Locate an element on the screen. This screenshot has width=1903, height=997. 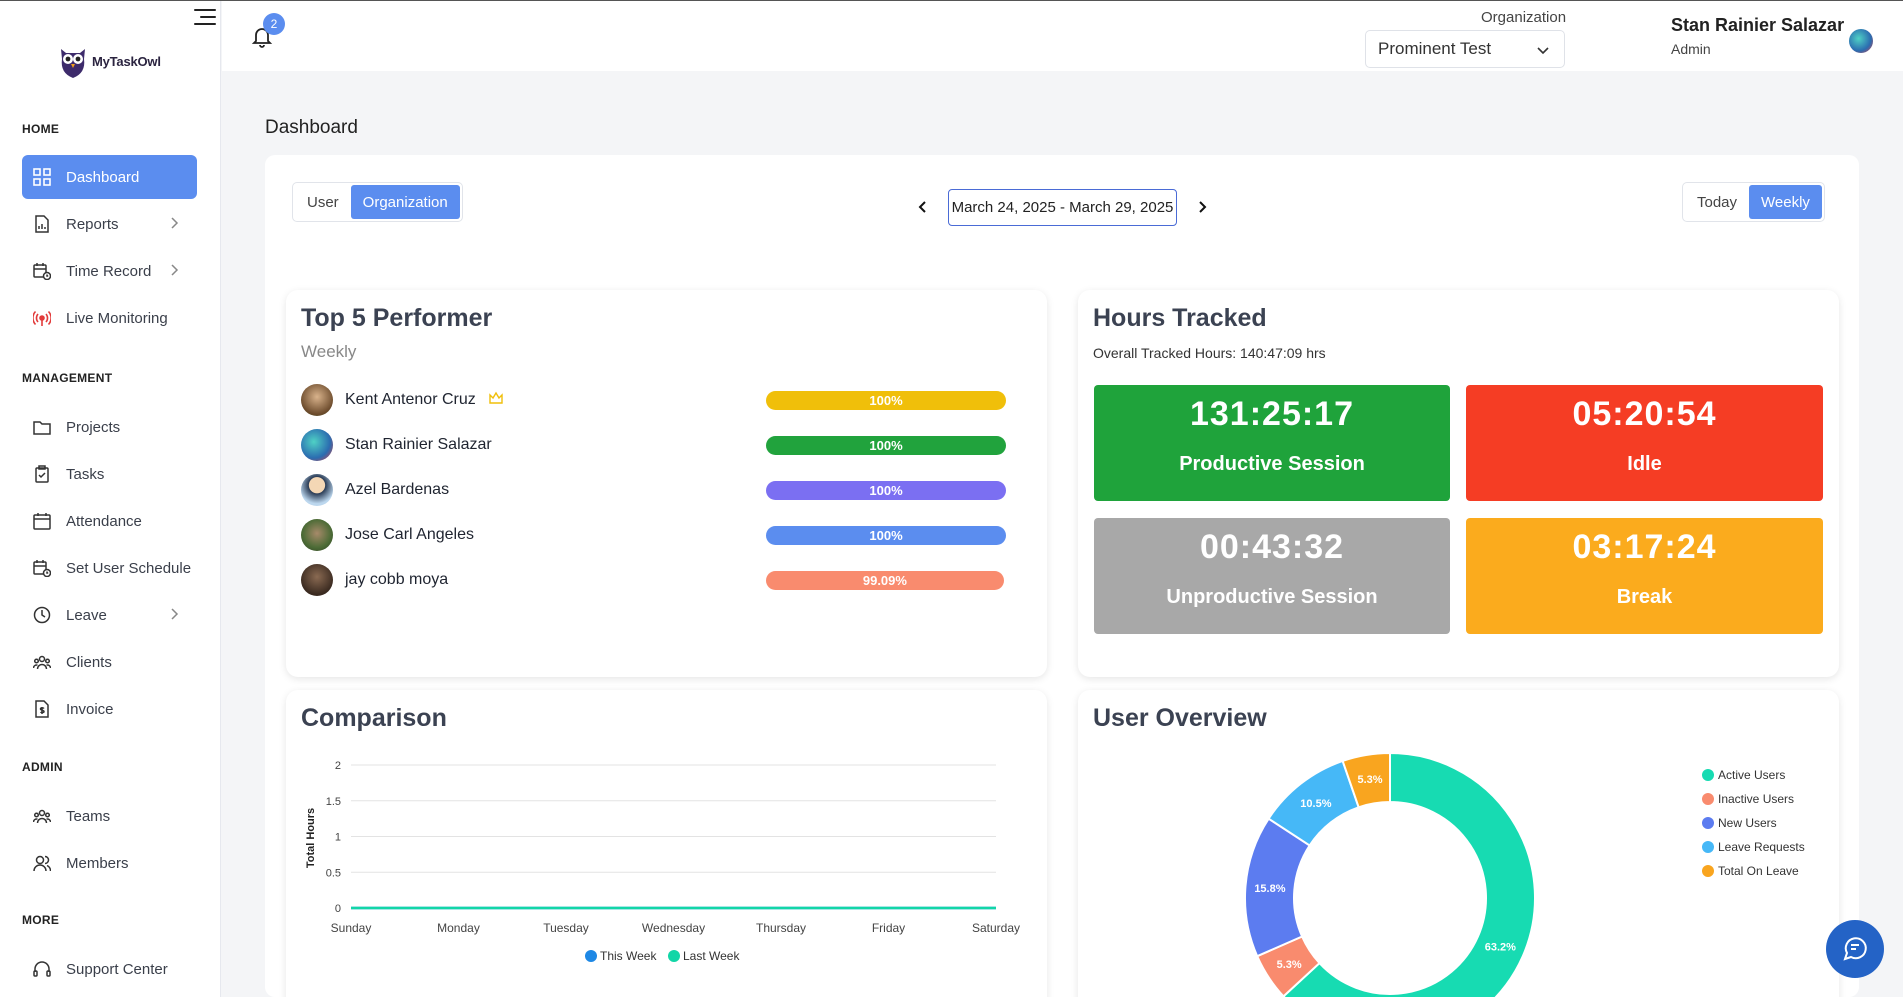
user-name: Stan Rainier Salazar is located at coordinates (1757, 25).